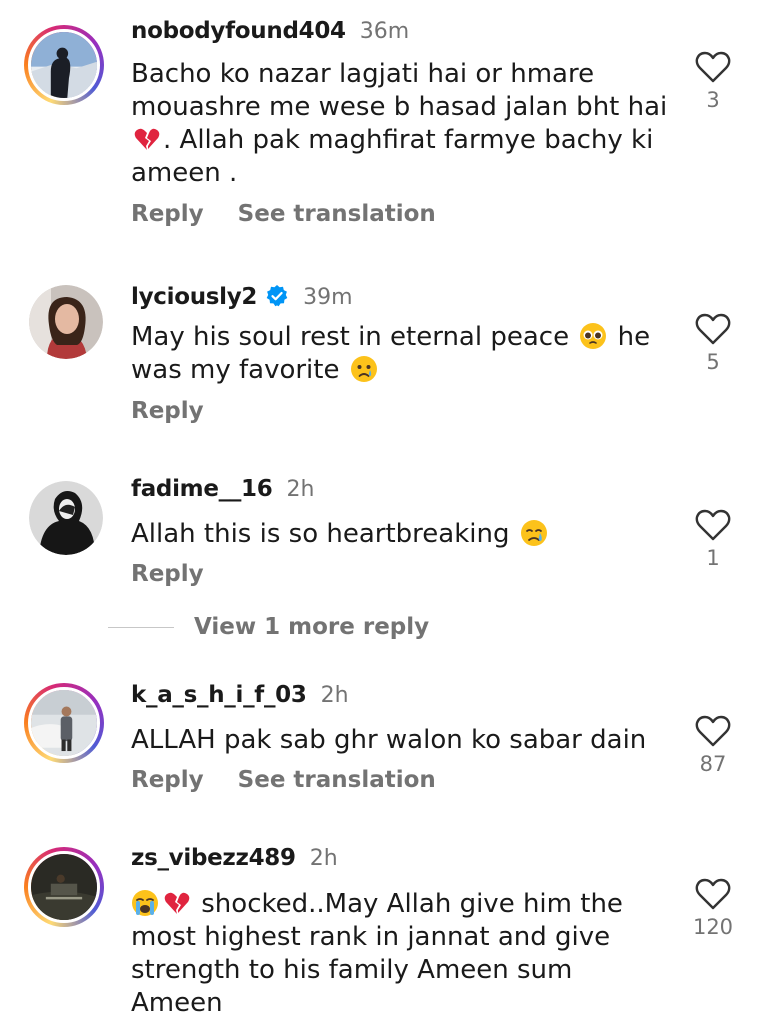  What do you see at coordinates (713, 764) in the screenshot?
I see `like-count: 87` at bounding box center [713, 764].